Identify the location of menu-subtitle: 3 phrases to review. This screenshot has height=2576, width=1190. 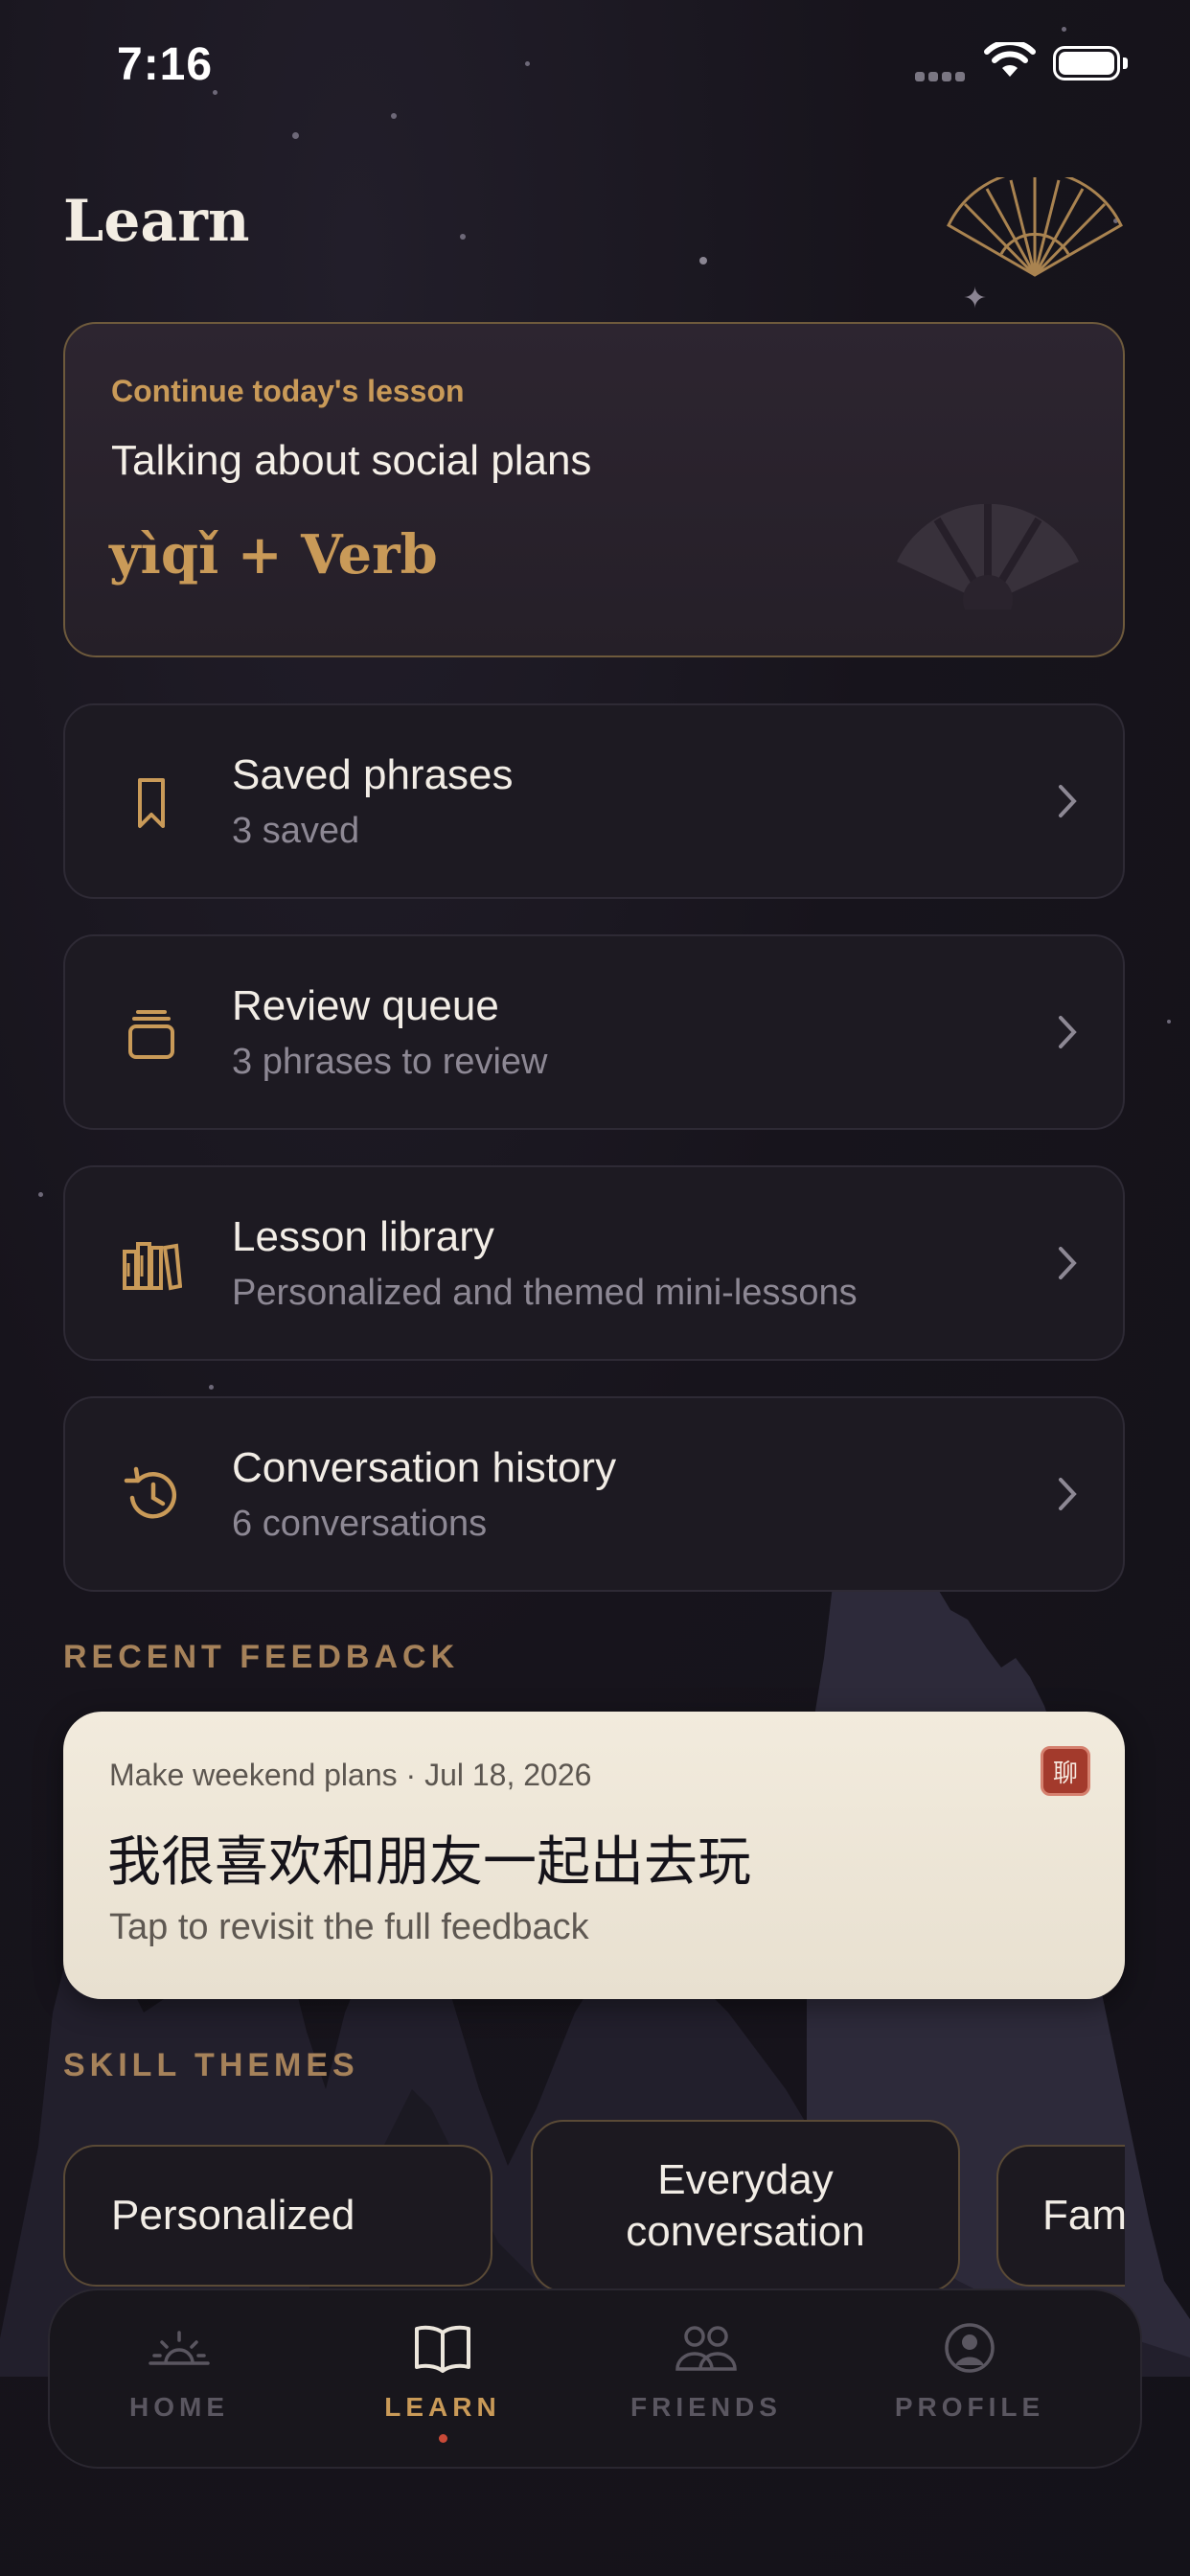
(390, 1062).